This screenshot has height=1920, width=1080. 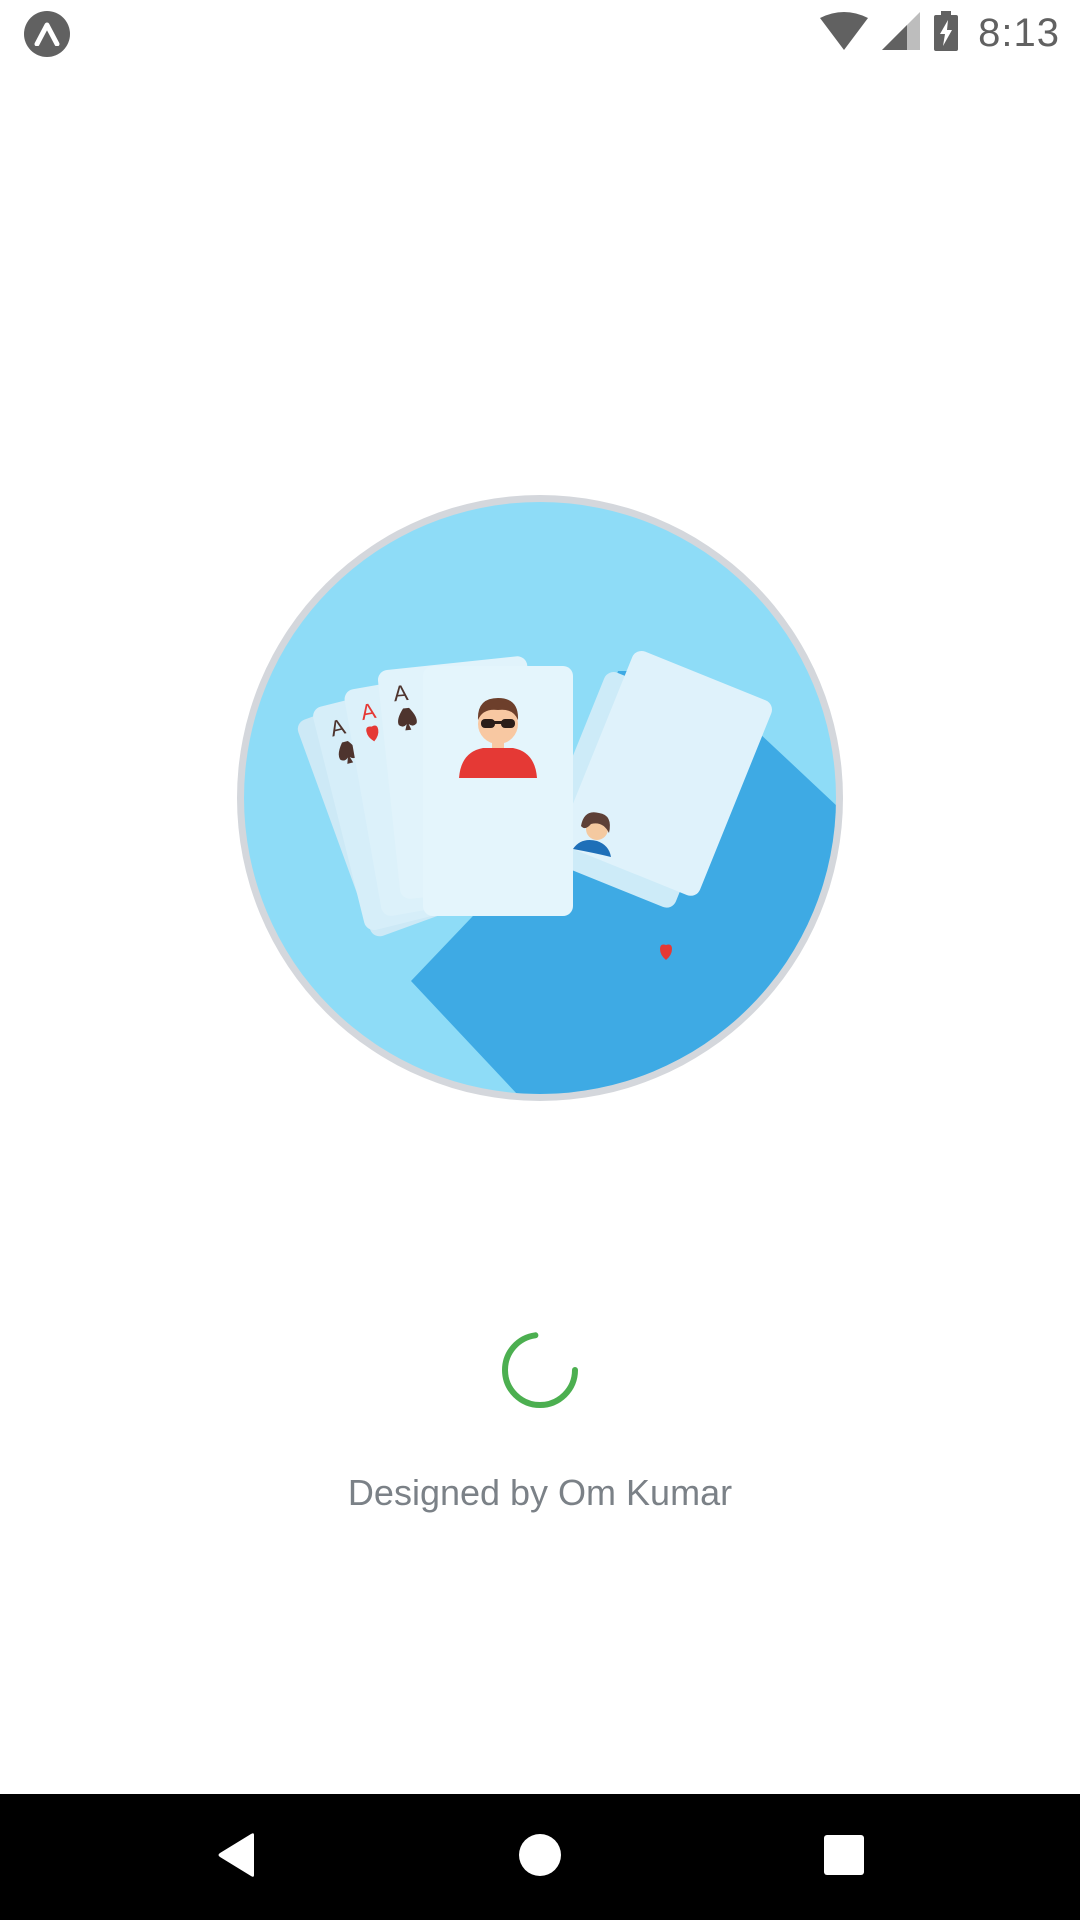 I want to click on back-icon, so click(x=236, y=1857).